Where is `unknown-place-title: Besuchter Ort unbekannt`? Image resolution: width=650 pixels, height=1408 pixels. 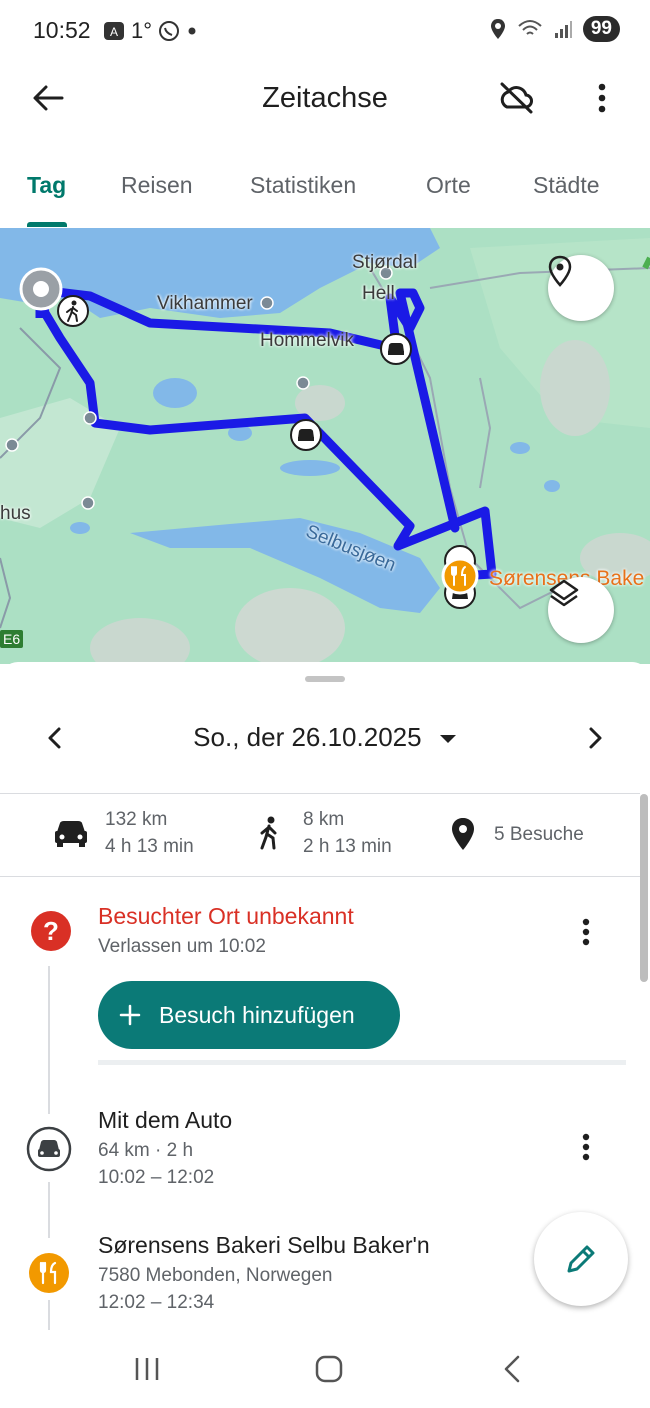 unknown-place-title: Besuchter Ort unbekannt is located at coordinates (226, 916).